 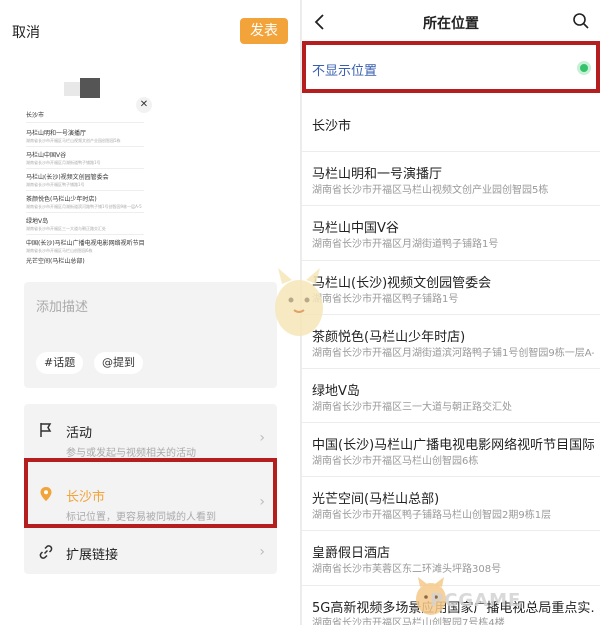 I want to click on flag-icon, so click(x=46, y=430).